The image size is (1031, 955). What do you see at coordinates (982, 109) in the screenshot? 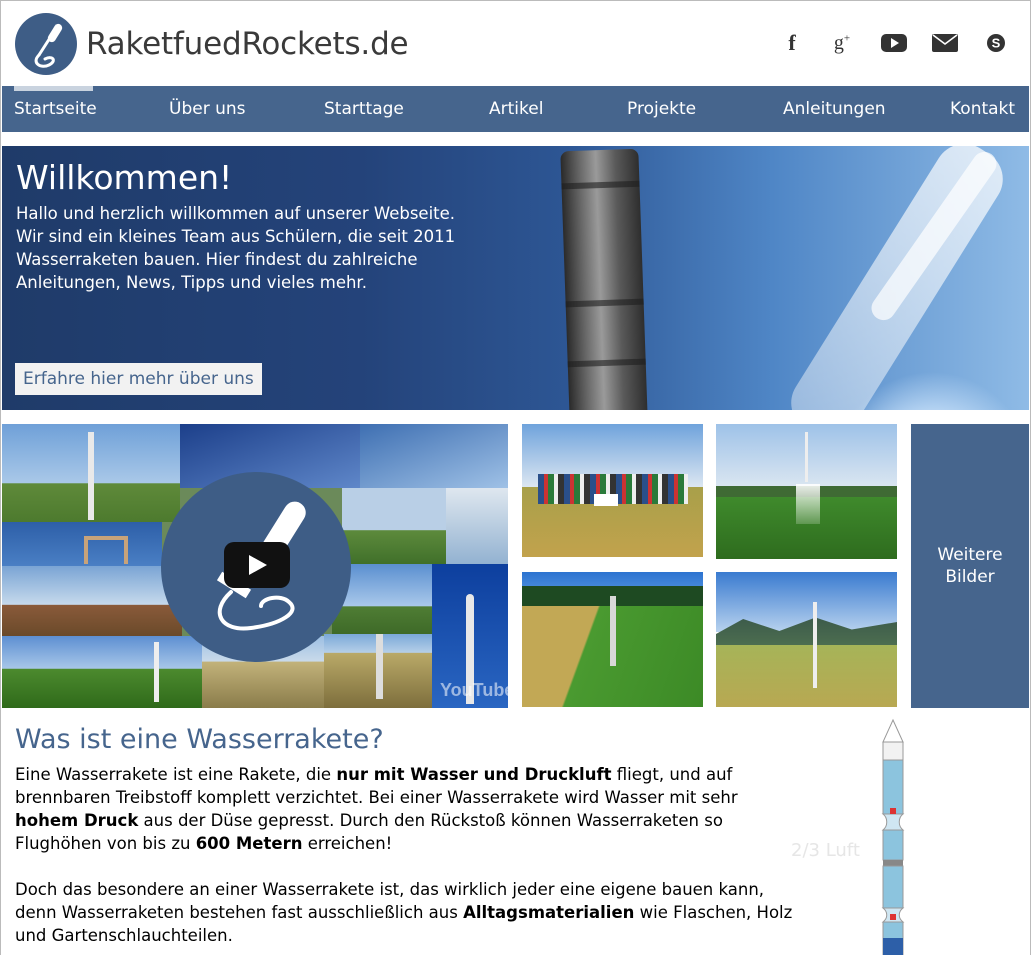
I see `nav-item-kontakt: Kontakt` at bounding box center [982, 109].